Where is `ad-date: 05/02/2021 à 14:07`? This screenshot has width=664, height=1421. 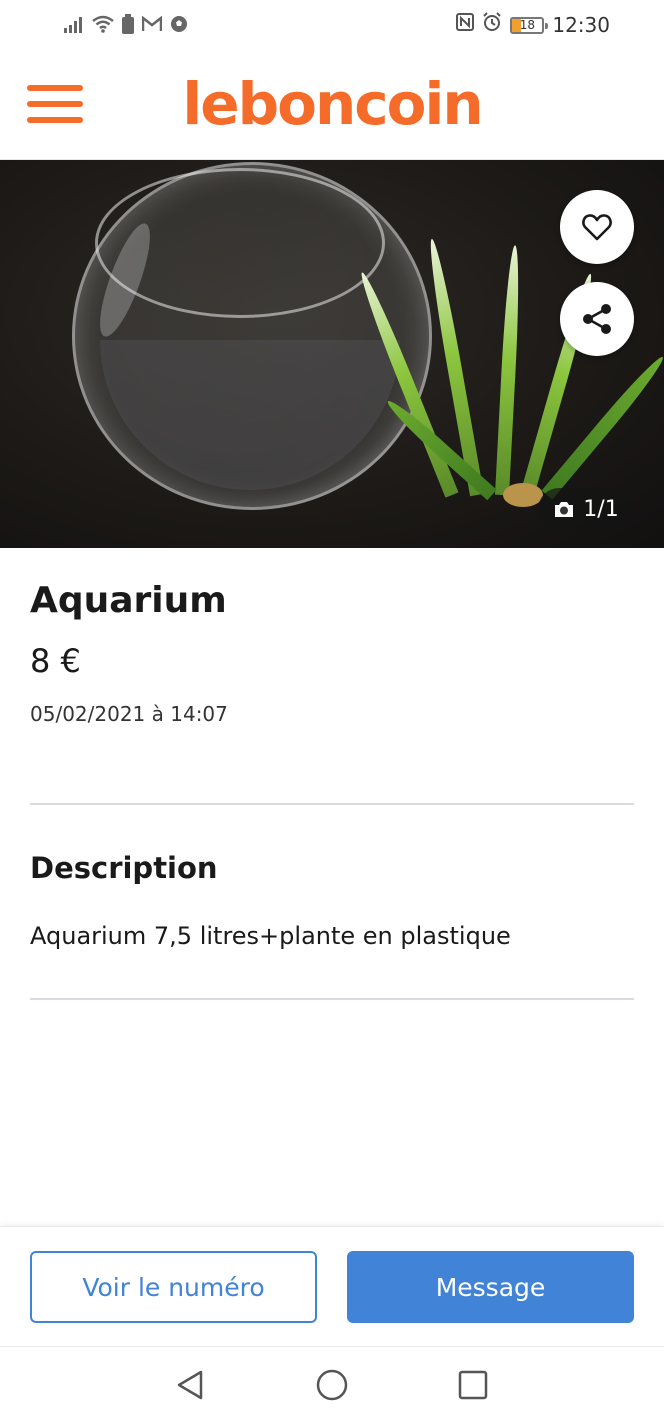 ad-date: 05/02/2021 à 14:07 is located at coordinates (129, 714).